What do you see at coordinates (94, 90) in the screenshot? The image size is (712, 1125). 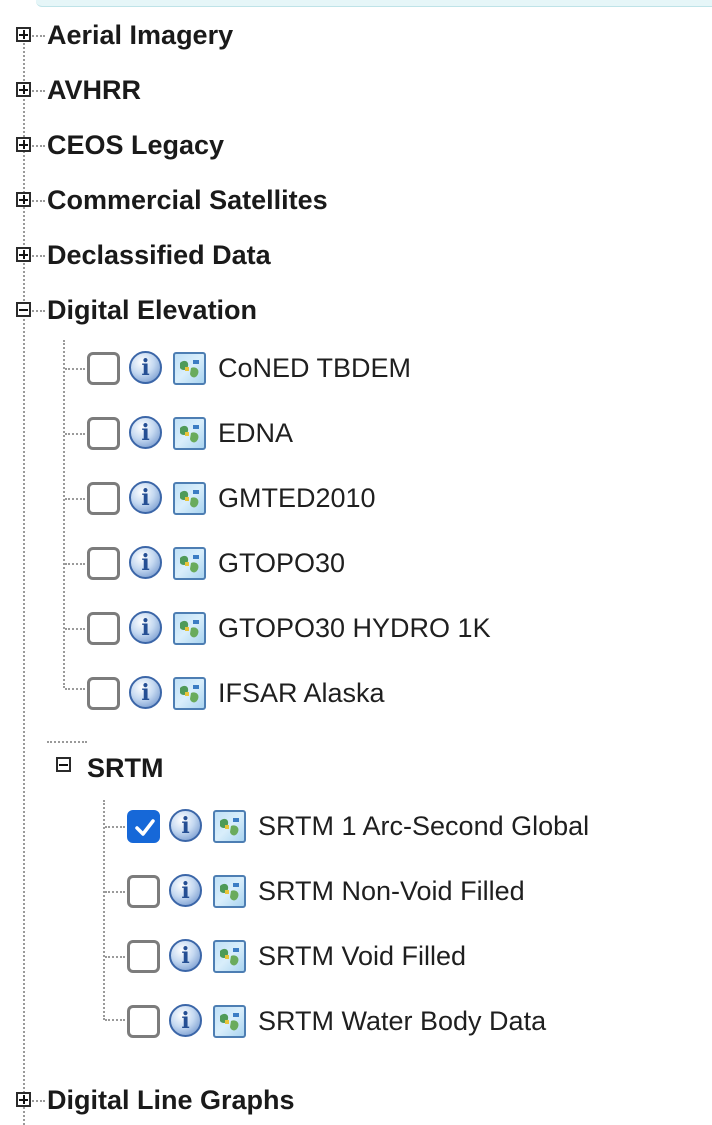 I see `category-avhrr: AVHRR` at bounding box center [94, 90].